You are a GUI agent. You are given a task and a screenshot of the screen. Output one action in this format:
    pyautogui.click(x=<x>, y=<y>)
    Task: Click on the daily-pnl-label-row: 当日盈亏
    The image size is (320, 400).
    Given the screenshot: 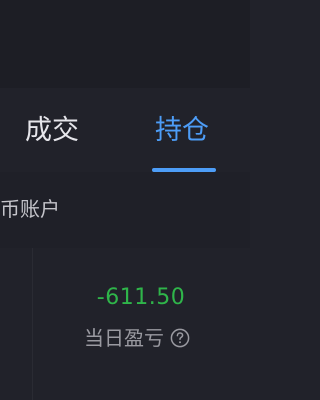 What is the action you would take?
    pyautogui.click(x=137, y=338)
    